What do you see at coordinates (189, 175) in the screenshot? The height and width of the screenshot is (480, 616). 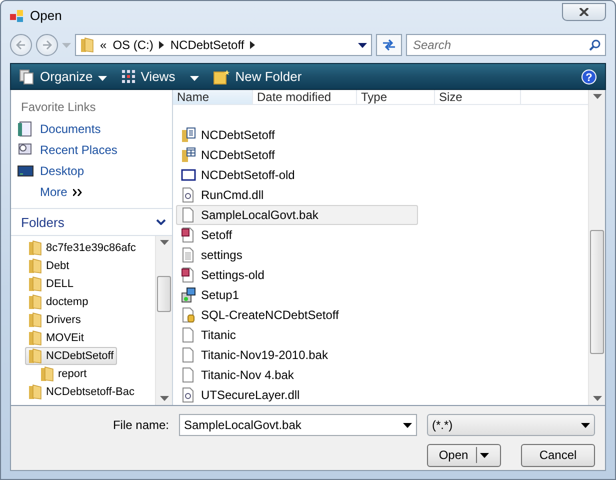 I see `window-icon` at bounding box center [189, 175].